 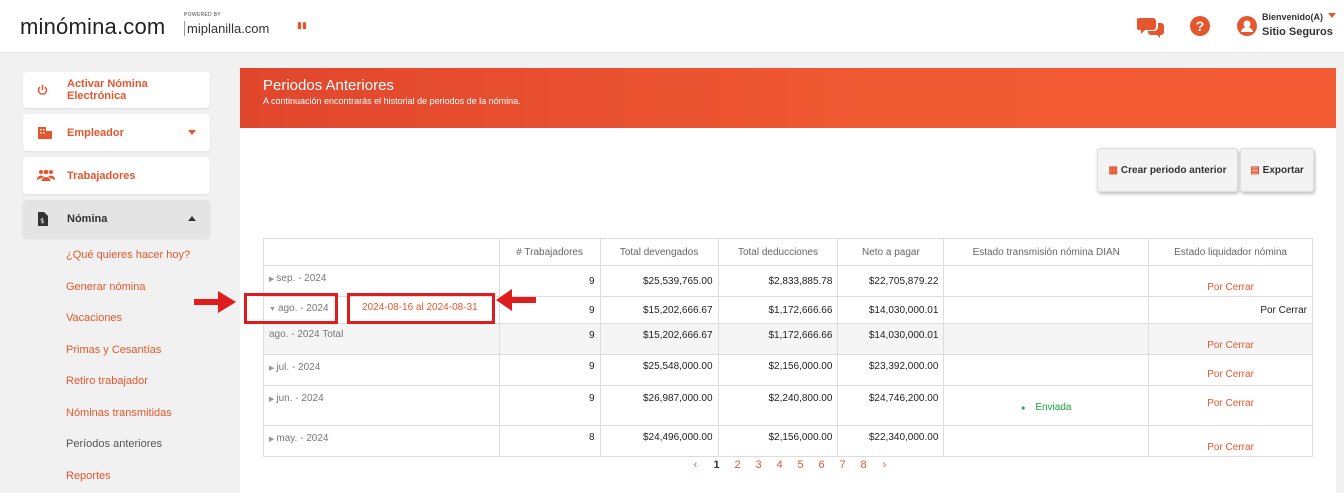 I want to click on export-button: ▤ Exportar, so click(x=1277, y=170).